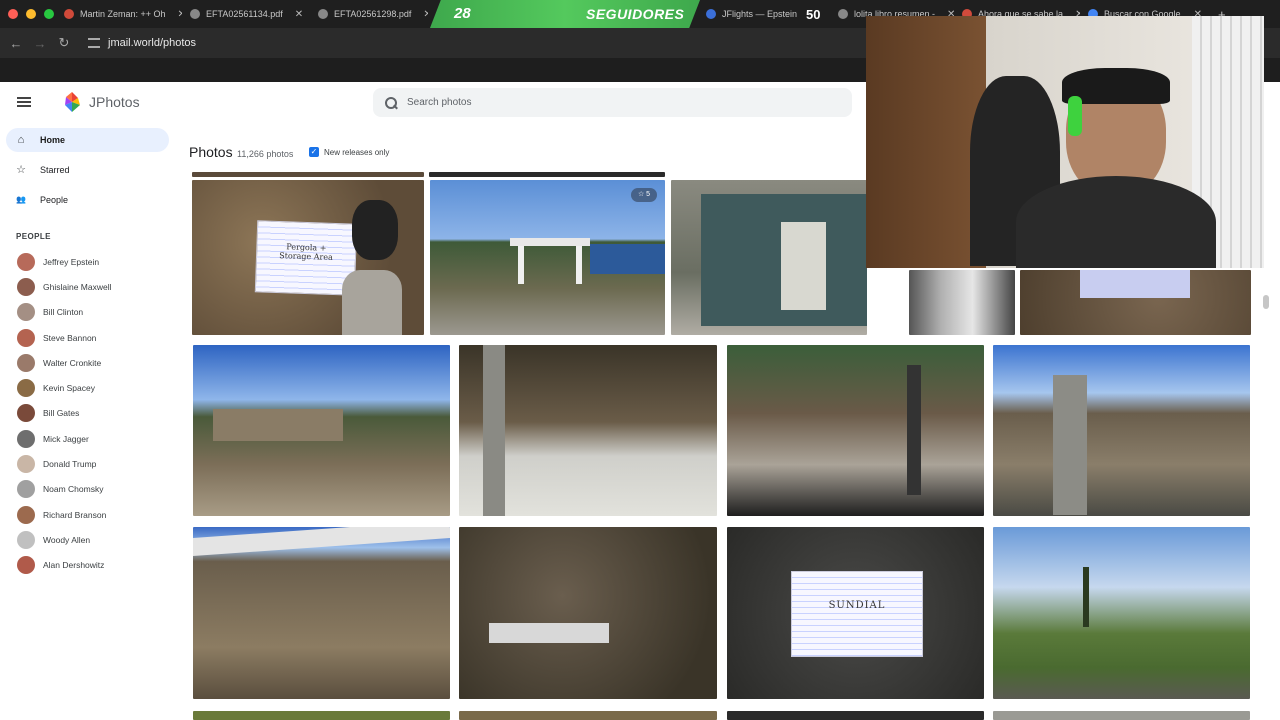  I want to click on browser-tab: Martin Zeman: ++ Oh ✕, so click(119, 14).